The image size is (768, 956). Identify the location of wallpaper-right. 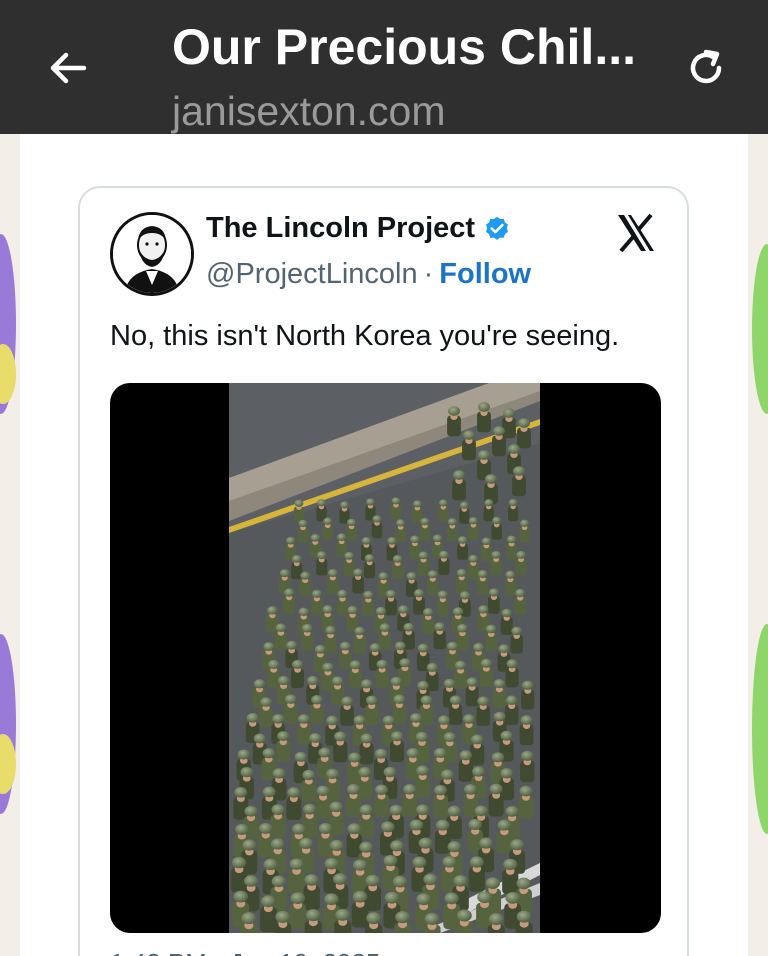
(758, 545).